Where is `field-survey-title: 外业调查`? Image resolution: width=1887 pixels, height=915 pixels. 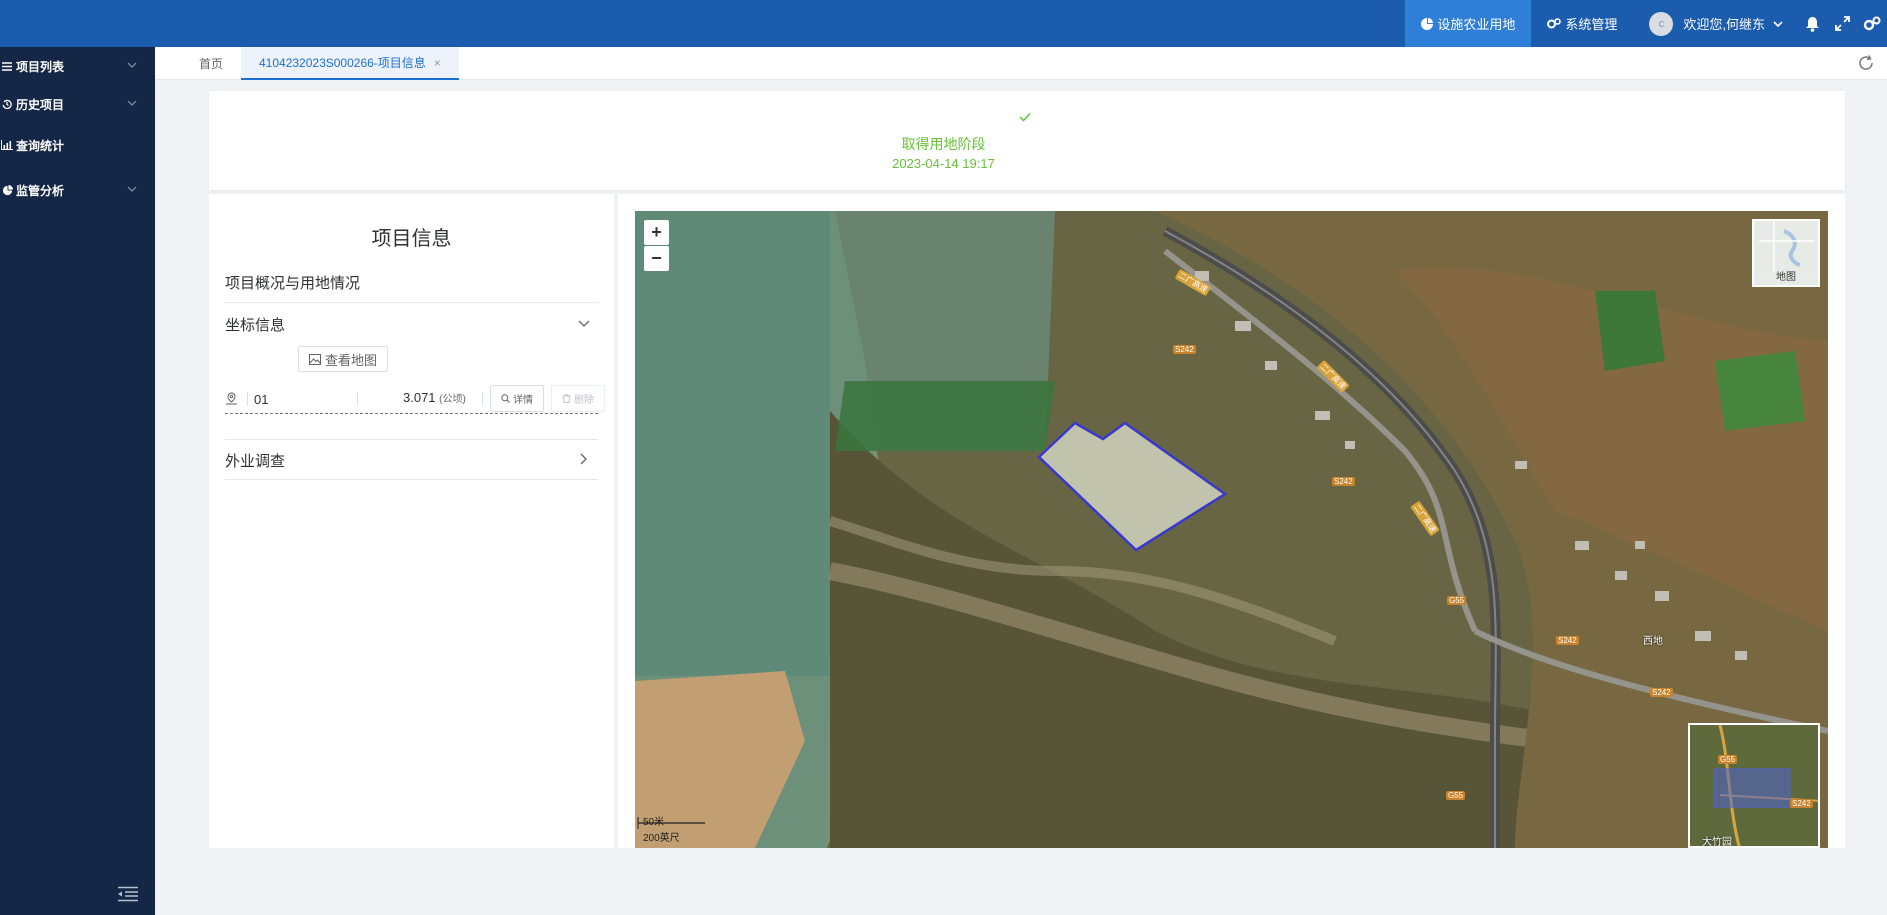 field-survey-title: 外业调查 is located at coordinates (255, 461).